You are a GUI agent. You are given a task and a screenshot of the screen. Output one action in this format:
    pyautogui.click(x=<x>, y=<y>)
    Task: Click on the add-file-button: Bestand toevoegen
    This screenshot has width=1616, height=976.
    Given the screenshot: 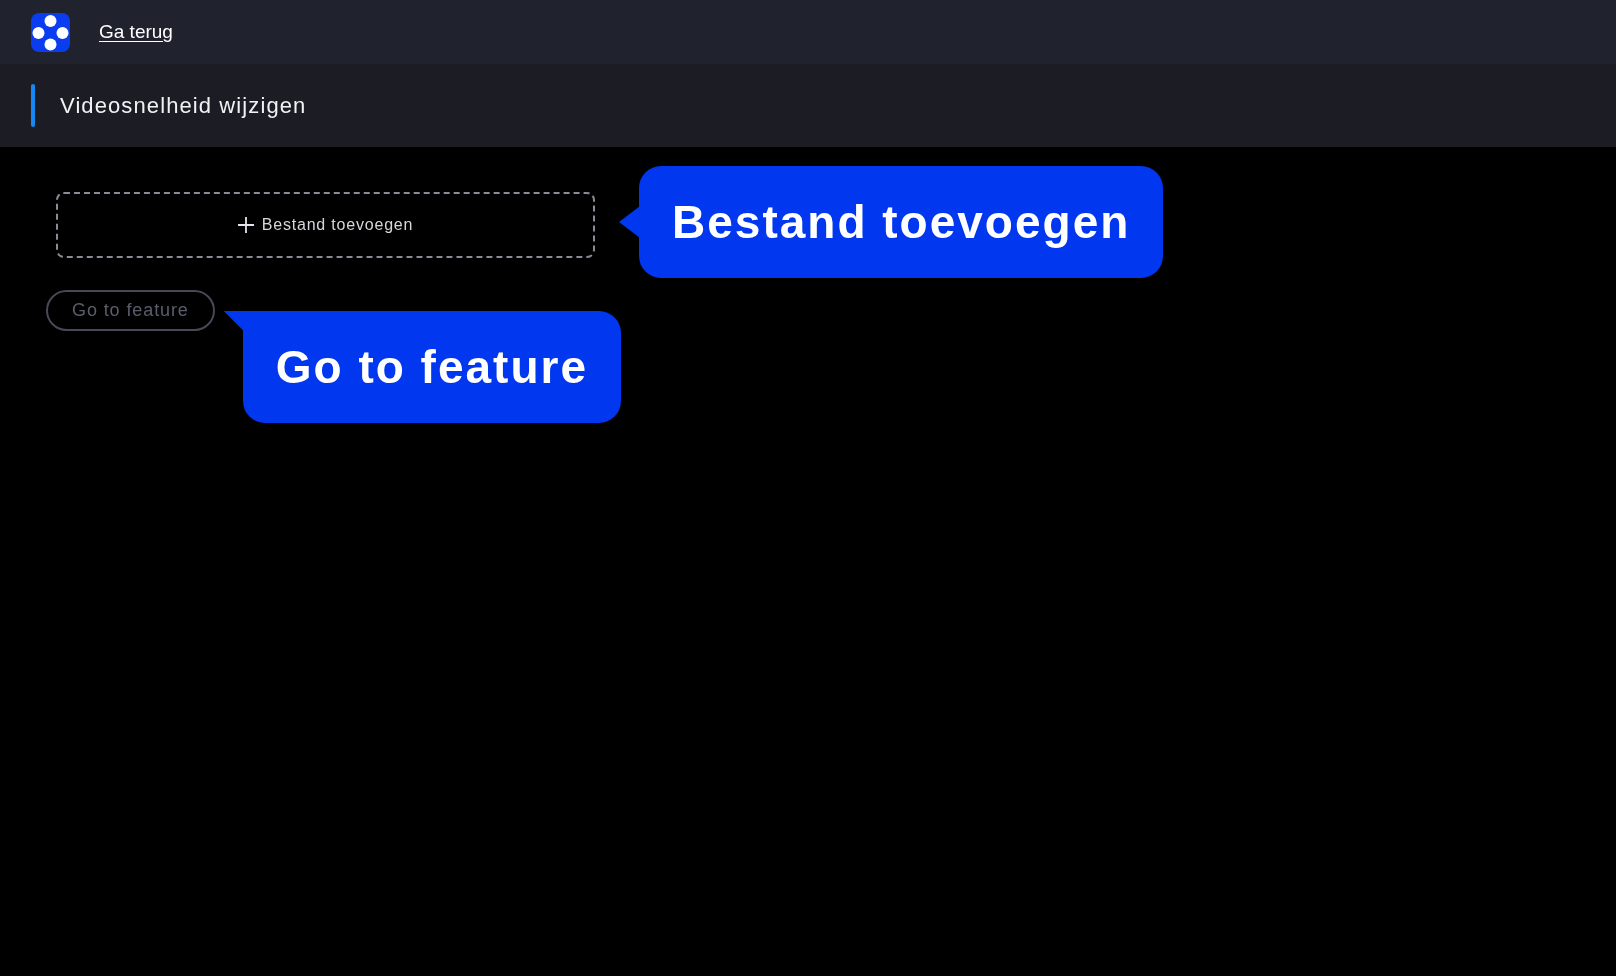 What is the action you would take?
    pyautogui.click(x=325, y=225)
    